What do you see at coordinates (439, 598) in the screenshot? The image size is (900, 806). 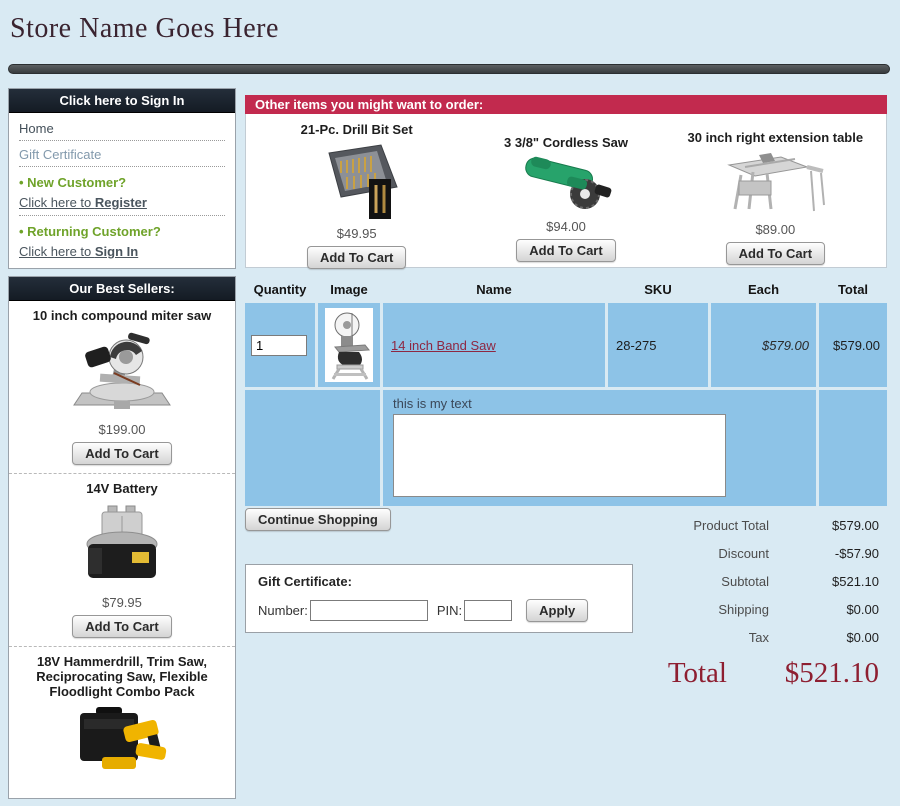 I see `gift-certificate-box: Gift Certificate: Number: PIN: Apply` at bounding box center [439, 598].